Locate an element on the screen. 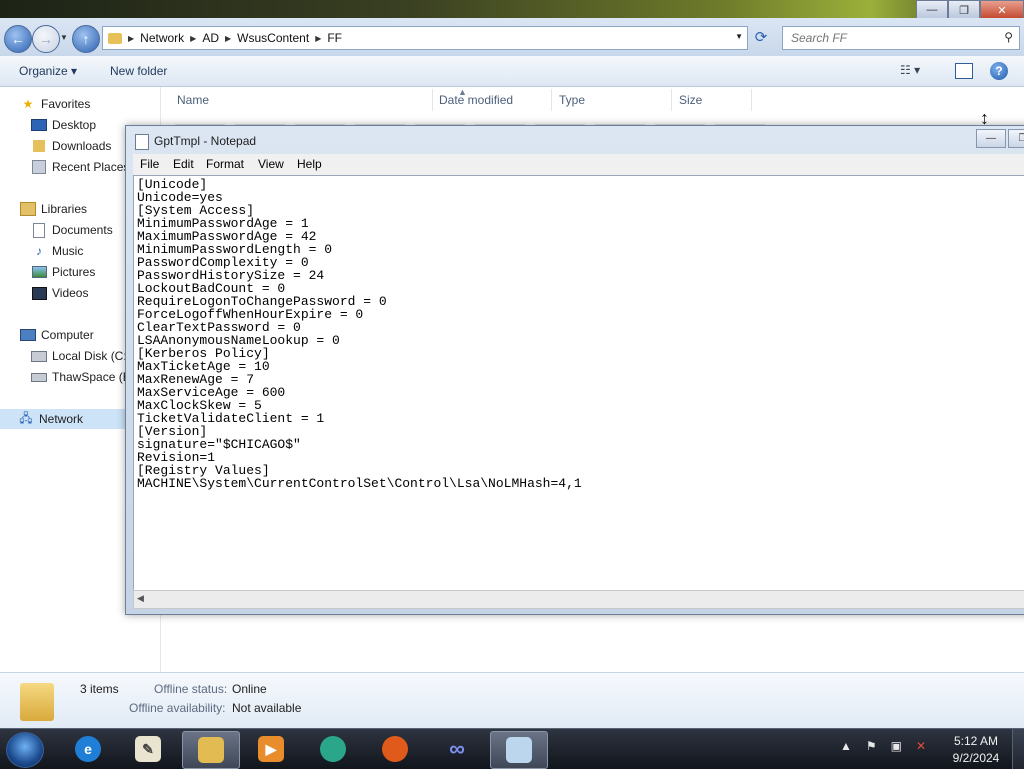 The image size is (1024, 769). volume-muted-icon: ✕ is located at coordinates (921, 746).